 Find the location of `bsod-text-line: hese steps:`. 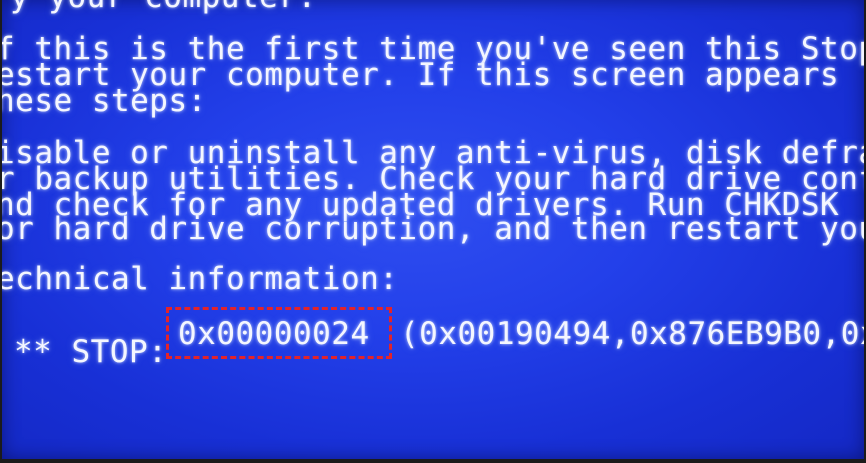

bsod-text-line: hese steps: is located at coordinates (104, 101).